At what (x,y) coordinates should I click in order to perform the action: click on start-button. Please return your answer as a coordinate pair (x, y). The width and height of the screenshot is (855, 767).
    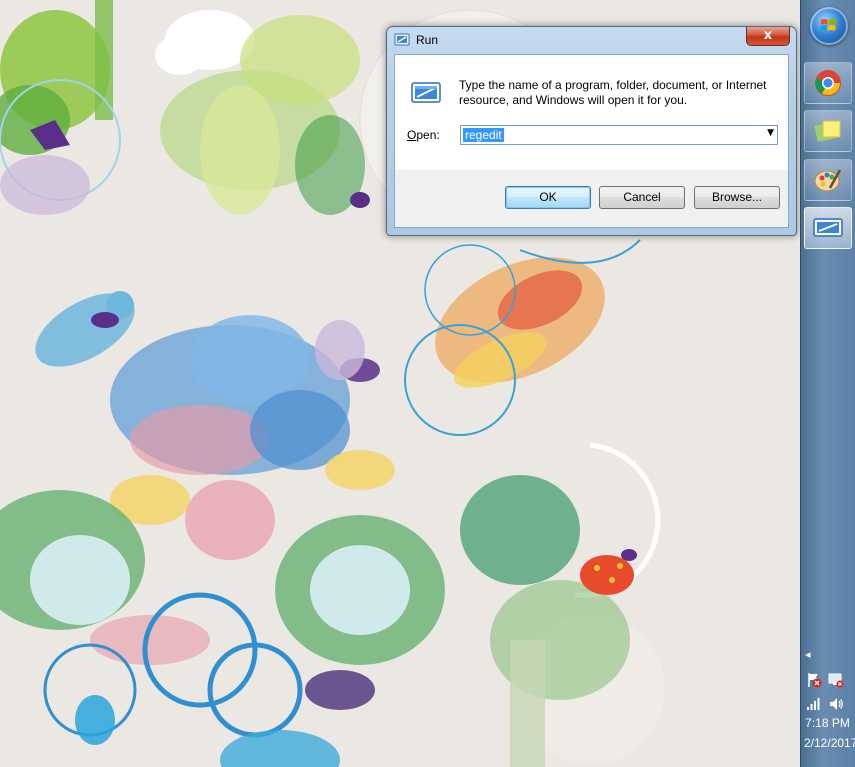
    Looking at the image, I should click on (829, 26).